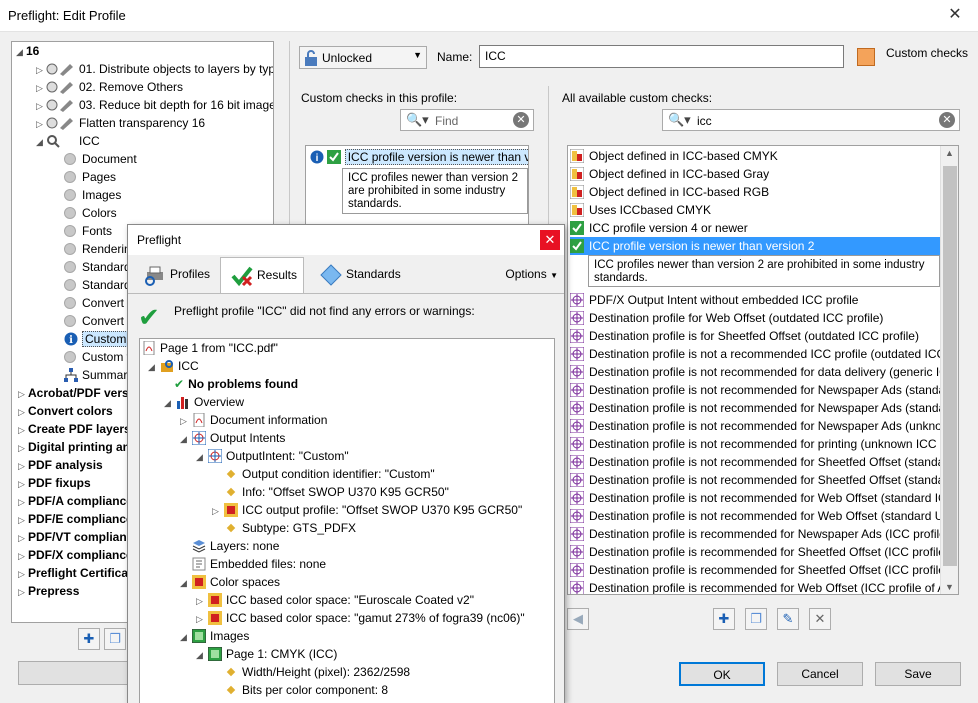 This screenshot has height=703, width=978. I want to click on tree-item-remove-others: ▷ 02. Remove Others, so click(109, 87).